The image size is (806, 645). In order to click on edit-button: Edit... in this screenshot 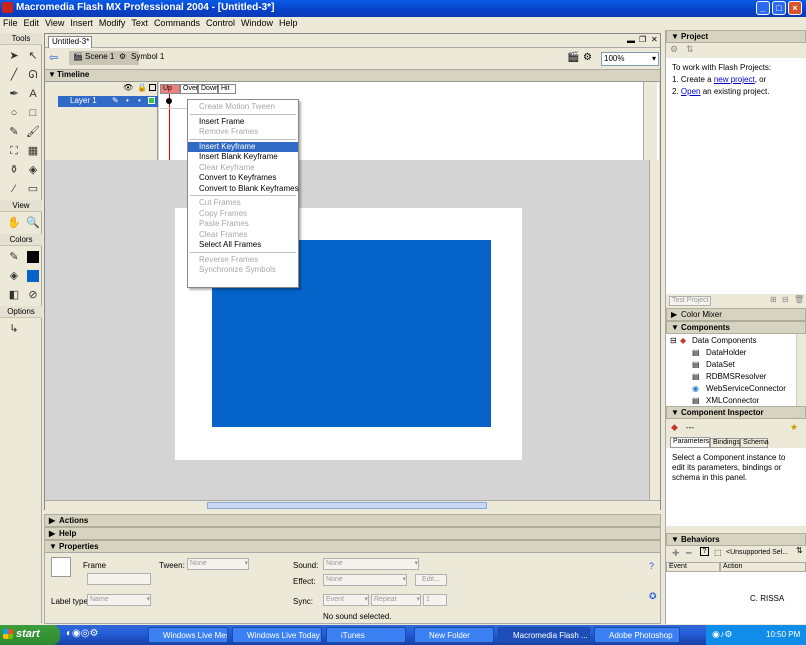, I will do `click(431, 580)`.